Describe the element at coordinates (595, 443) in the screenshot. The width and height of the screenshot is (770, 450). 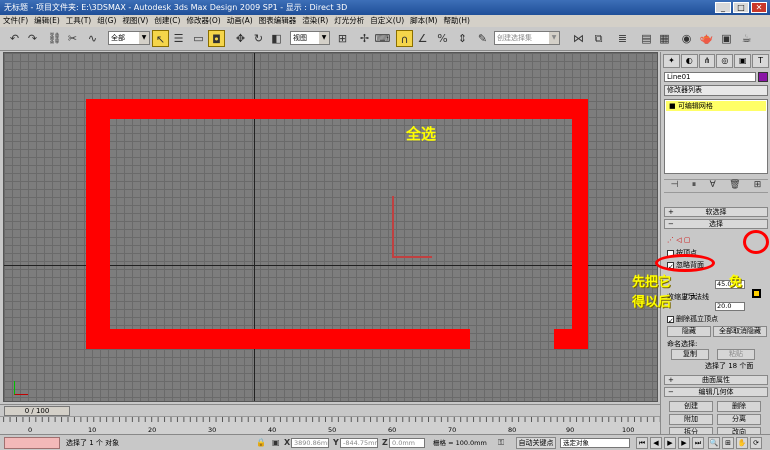
I see `key-filter-dropdown: 选定对象` at that location.